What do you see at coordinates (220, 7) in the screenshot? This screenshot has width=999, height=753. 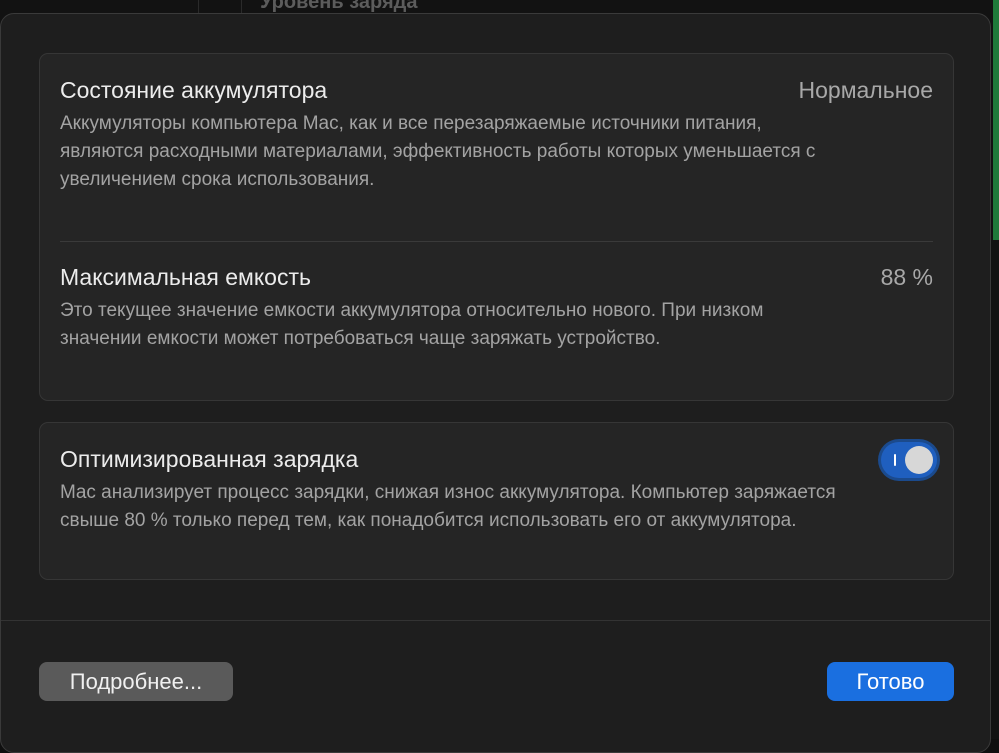 I see `background-sidebar-divider` at bounding box center [220, 7].